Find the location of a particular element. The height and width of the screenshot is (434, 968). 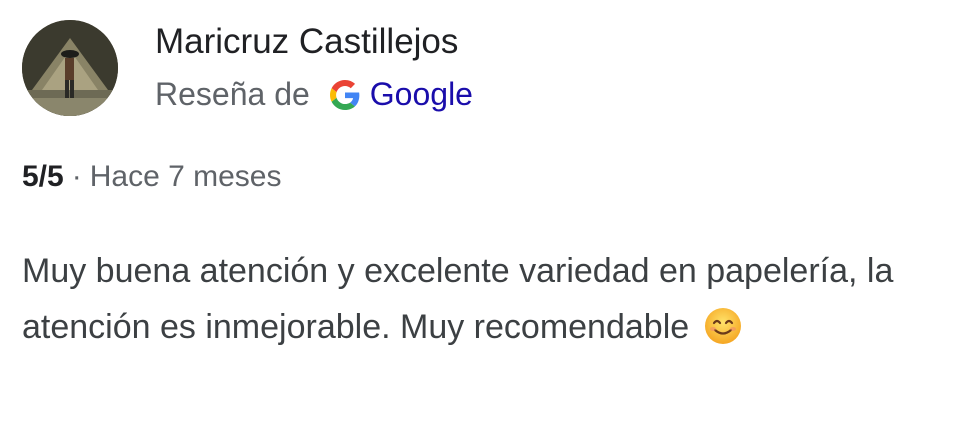

smiling-face-icon is located at coordinates (723, 326).